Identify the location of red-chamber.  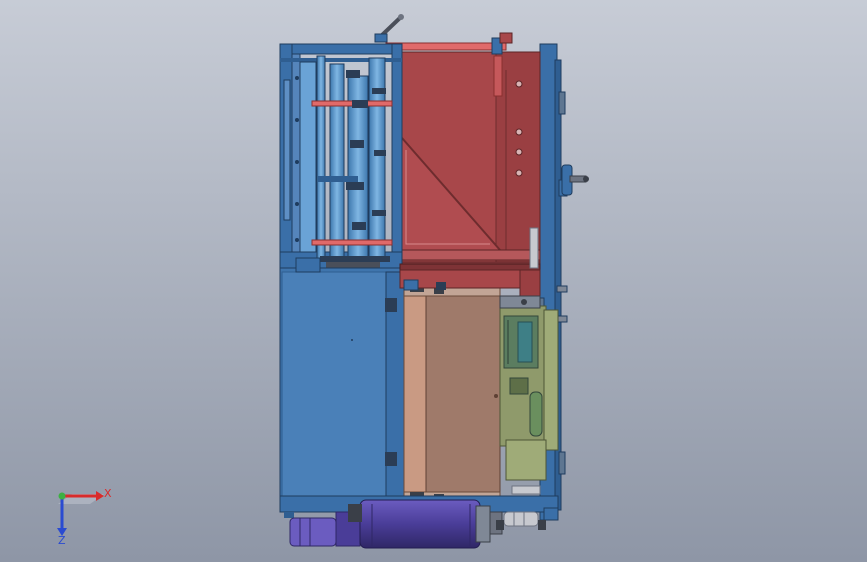
(469, 160).